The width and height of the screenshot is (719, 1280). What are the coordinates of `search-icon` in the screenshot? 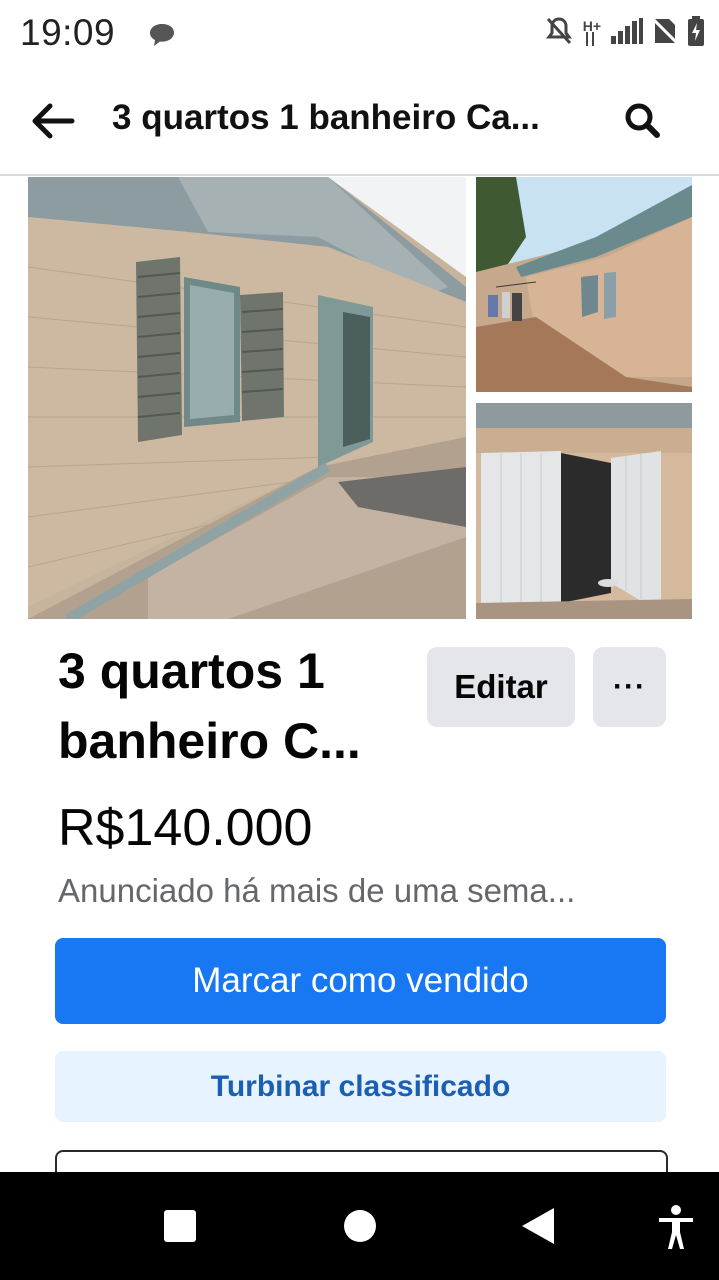 It's located at (643, 121).